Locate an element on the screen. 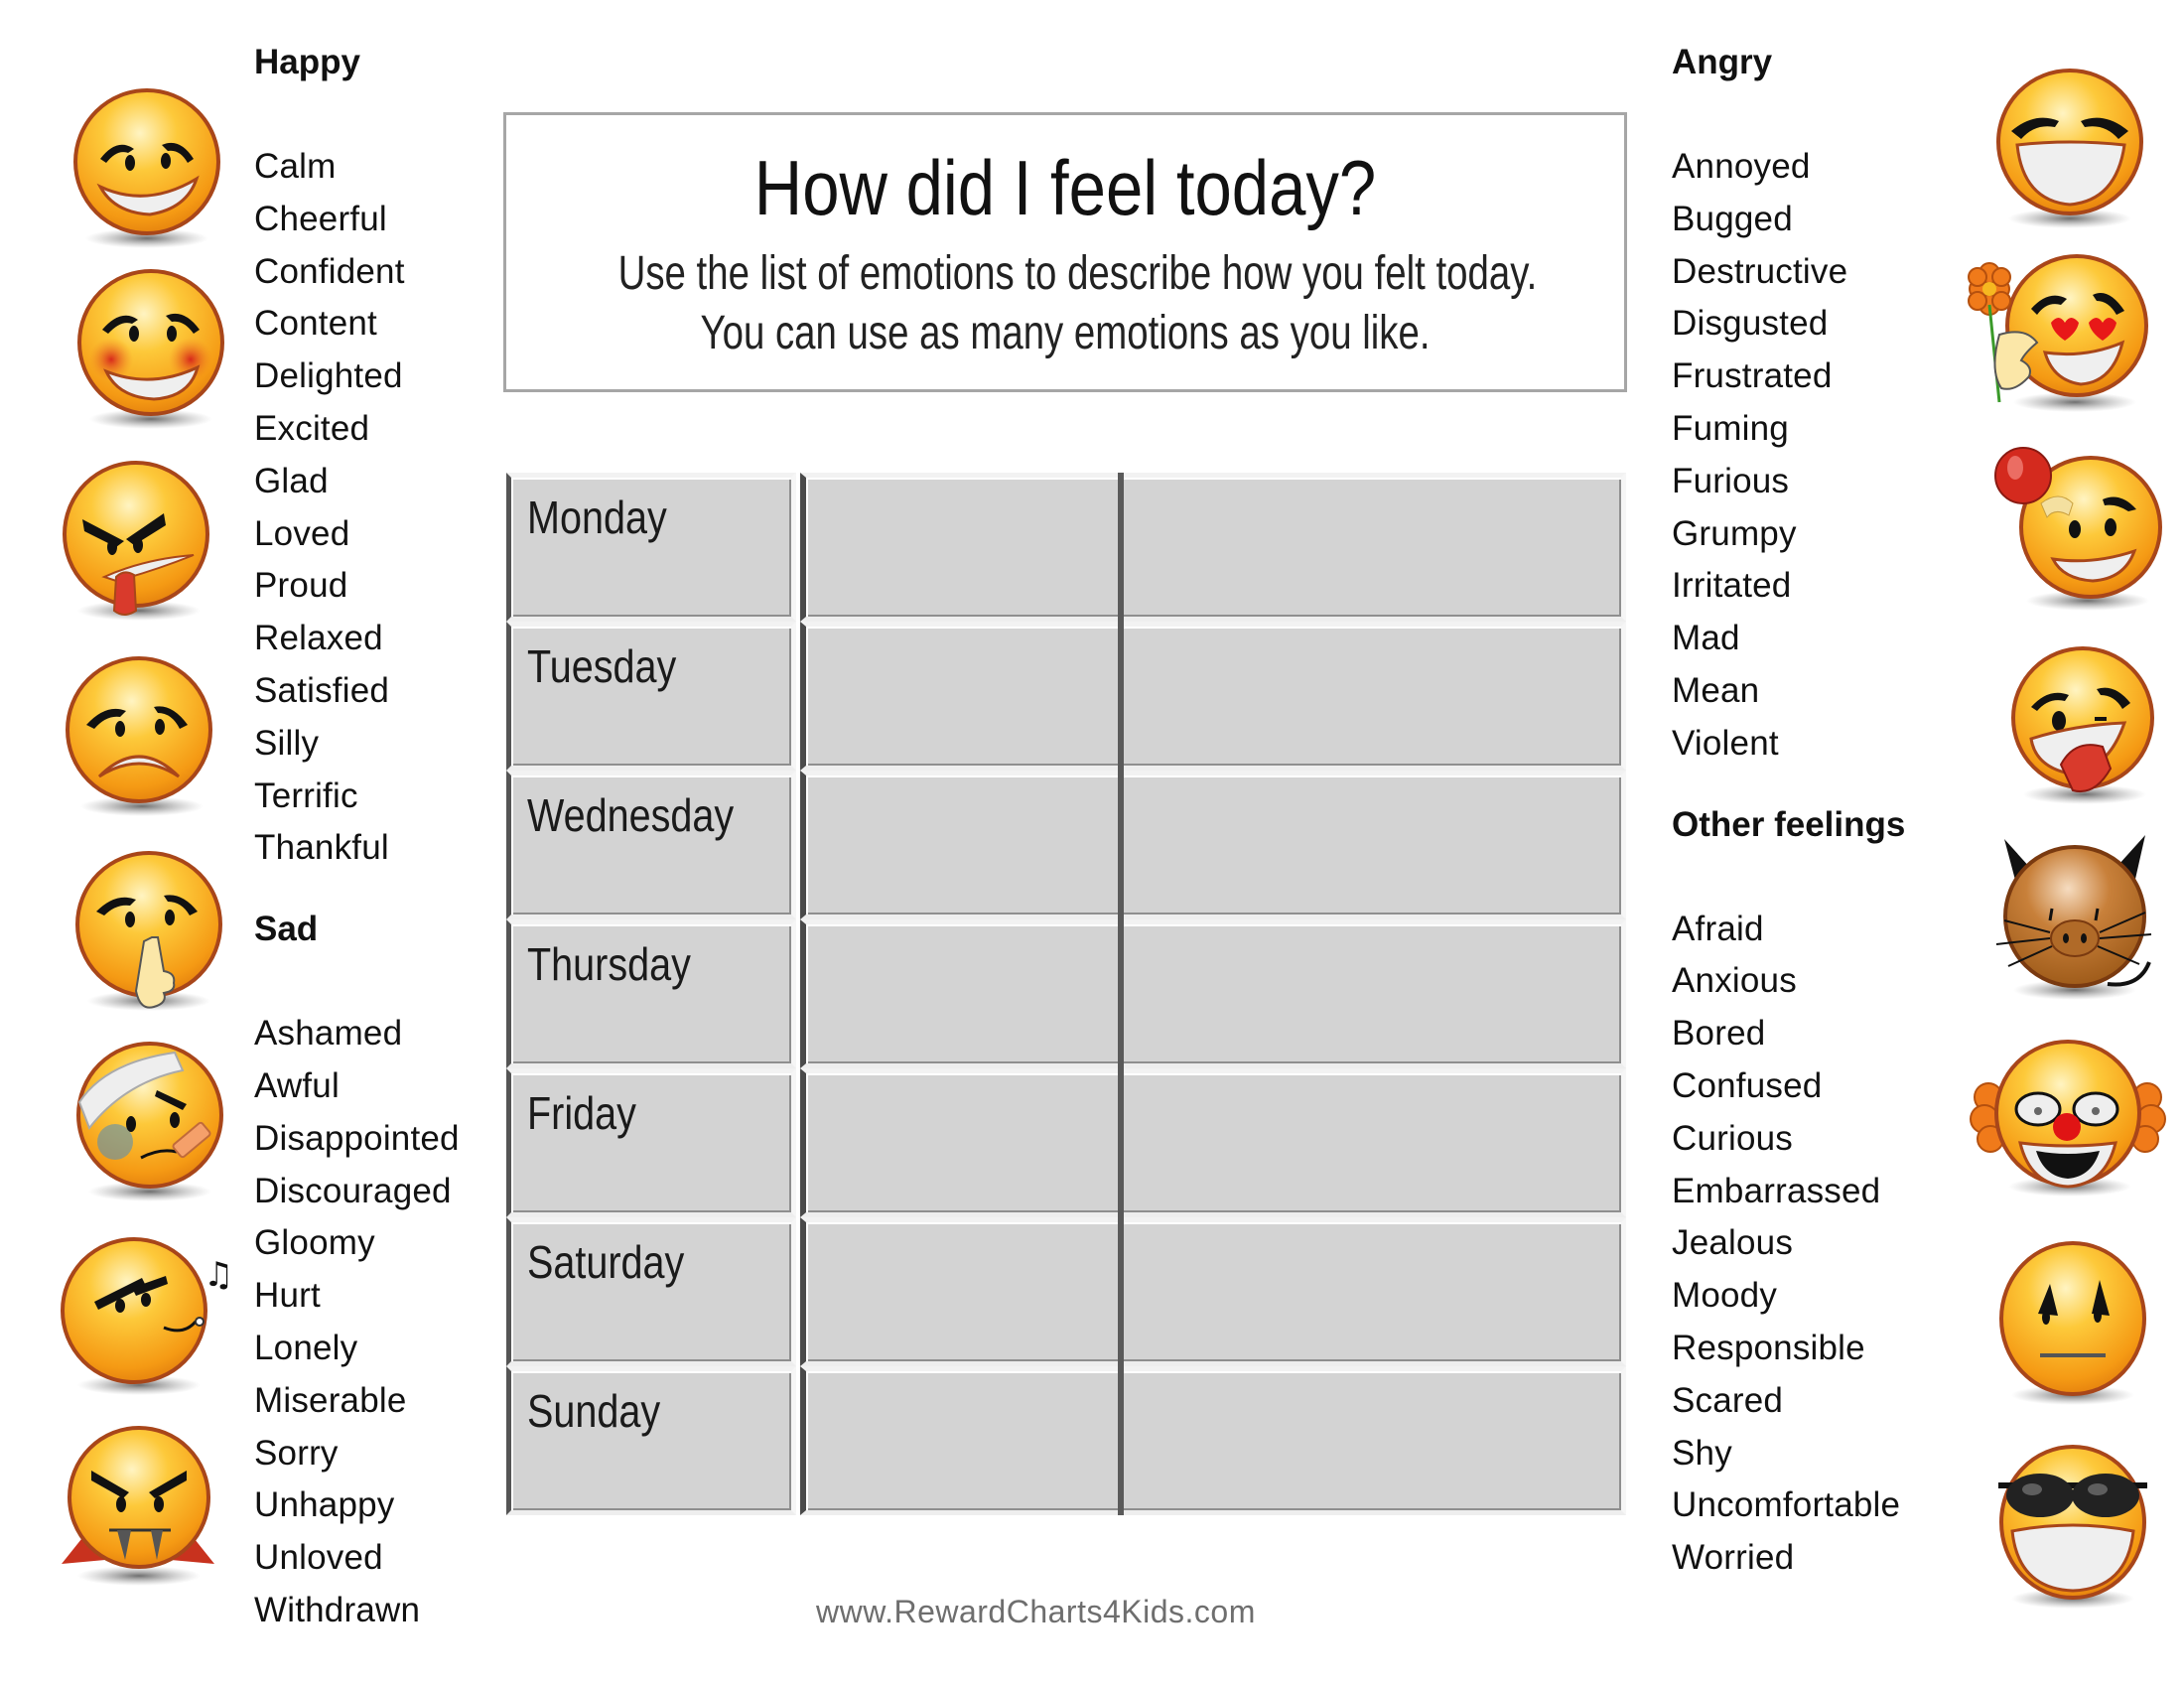 The height and width of the screenshot is (1688, 2184). table-row: Saturday is located at coordinates (1066, 1291).